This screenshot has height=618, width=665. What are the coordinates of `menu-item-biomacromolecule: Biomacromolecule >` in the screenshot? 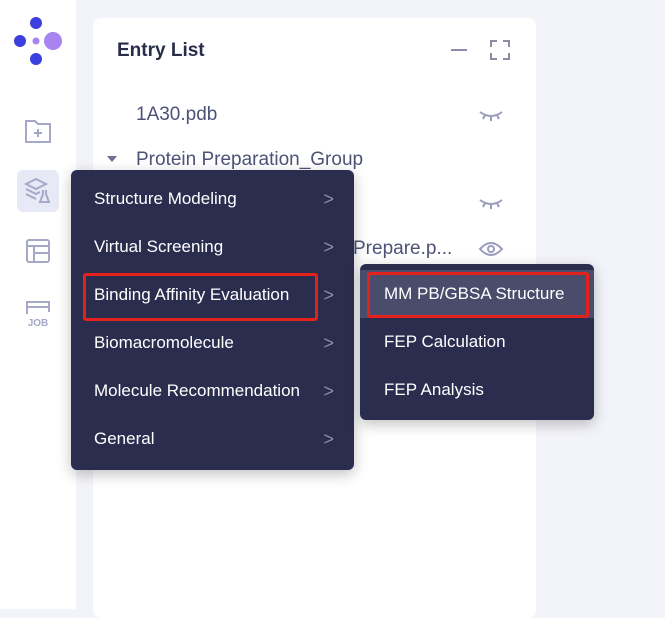 It's located at (212, 343).